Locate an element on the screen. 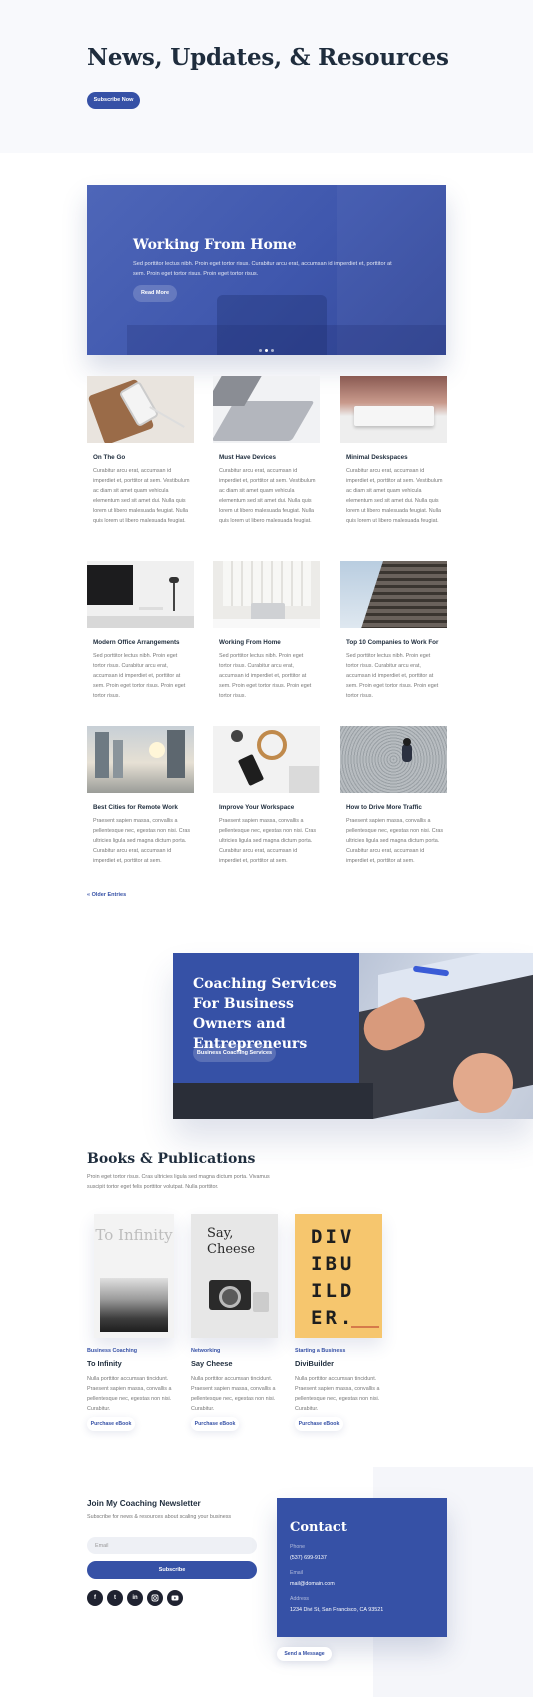 The image size is (533, 1697). post-title: Best Cities for Remote Work is located at coordinates (135, 807).